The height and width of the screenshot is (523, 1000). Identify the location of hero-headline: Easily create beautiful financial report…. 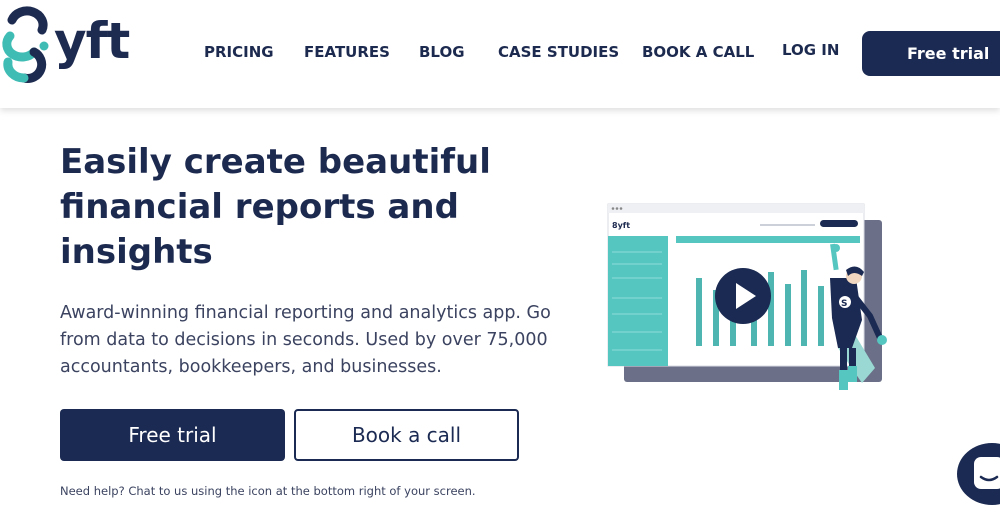
(275, 207).